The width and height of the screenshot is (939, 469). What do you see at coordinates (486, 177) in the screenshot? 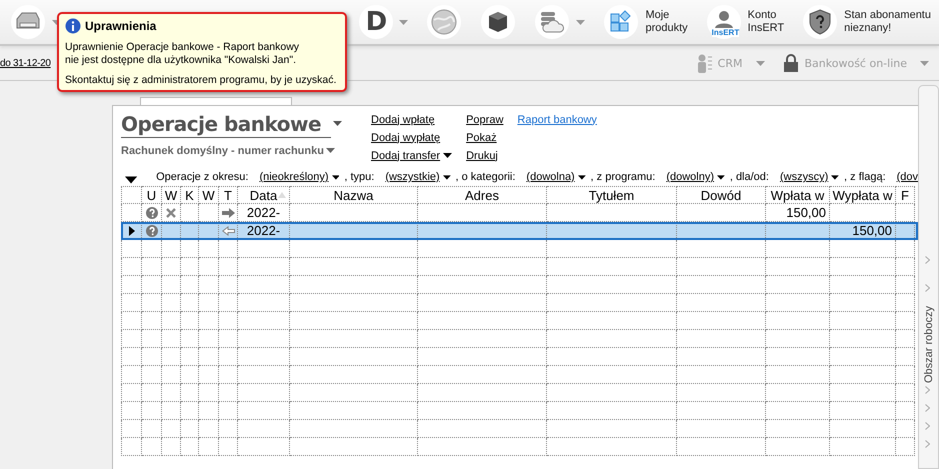
I see `filter-label: , o kategorii:` at bounding box center [486, 177].